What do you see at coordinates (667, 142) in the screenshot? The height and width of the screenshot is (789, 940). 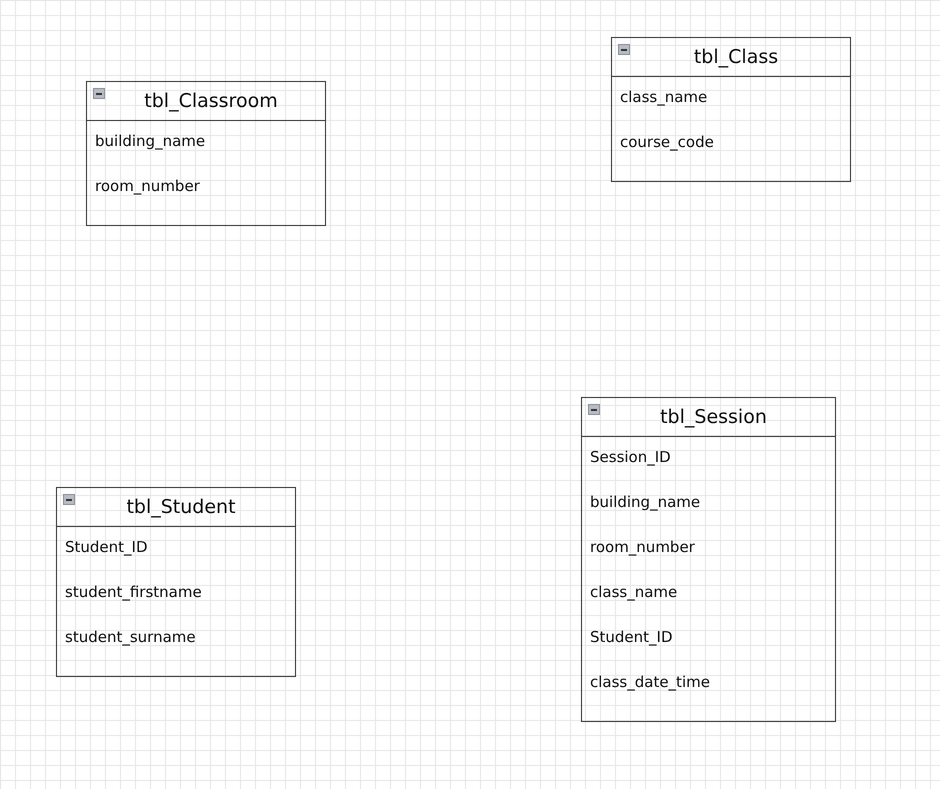 I see `field-name: course_code` at bounding box center [667, 142].